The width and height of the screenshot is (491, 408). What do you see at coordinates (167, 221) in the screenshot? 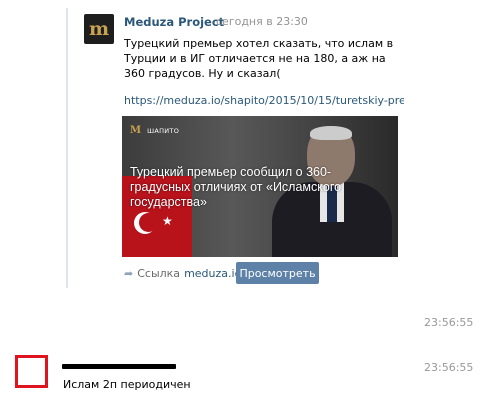
I see `flag-star-icon: ★` at bounding box center [167, 221].